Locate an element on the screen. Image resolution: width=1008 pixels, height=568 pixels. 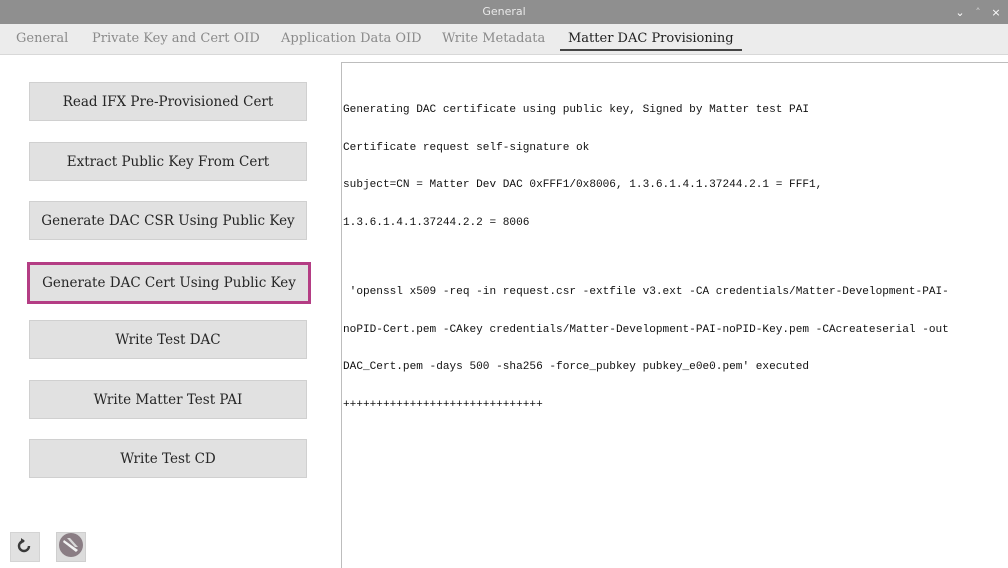
tab-write-metadata: Write Metadata is located at coordinates (493, 39).